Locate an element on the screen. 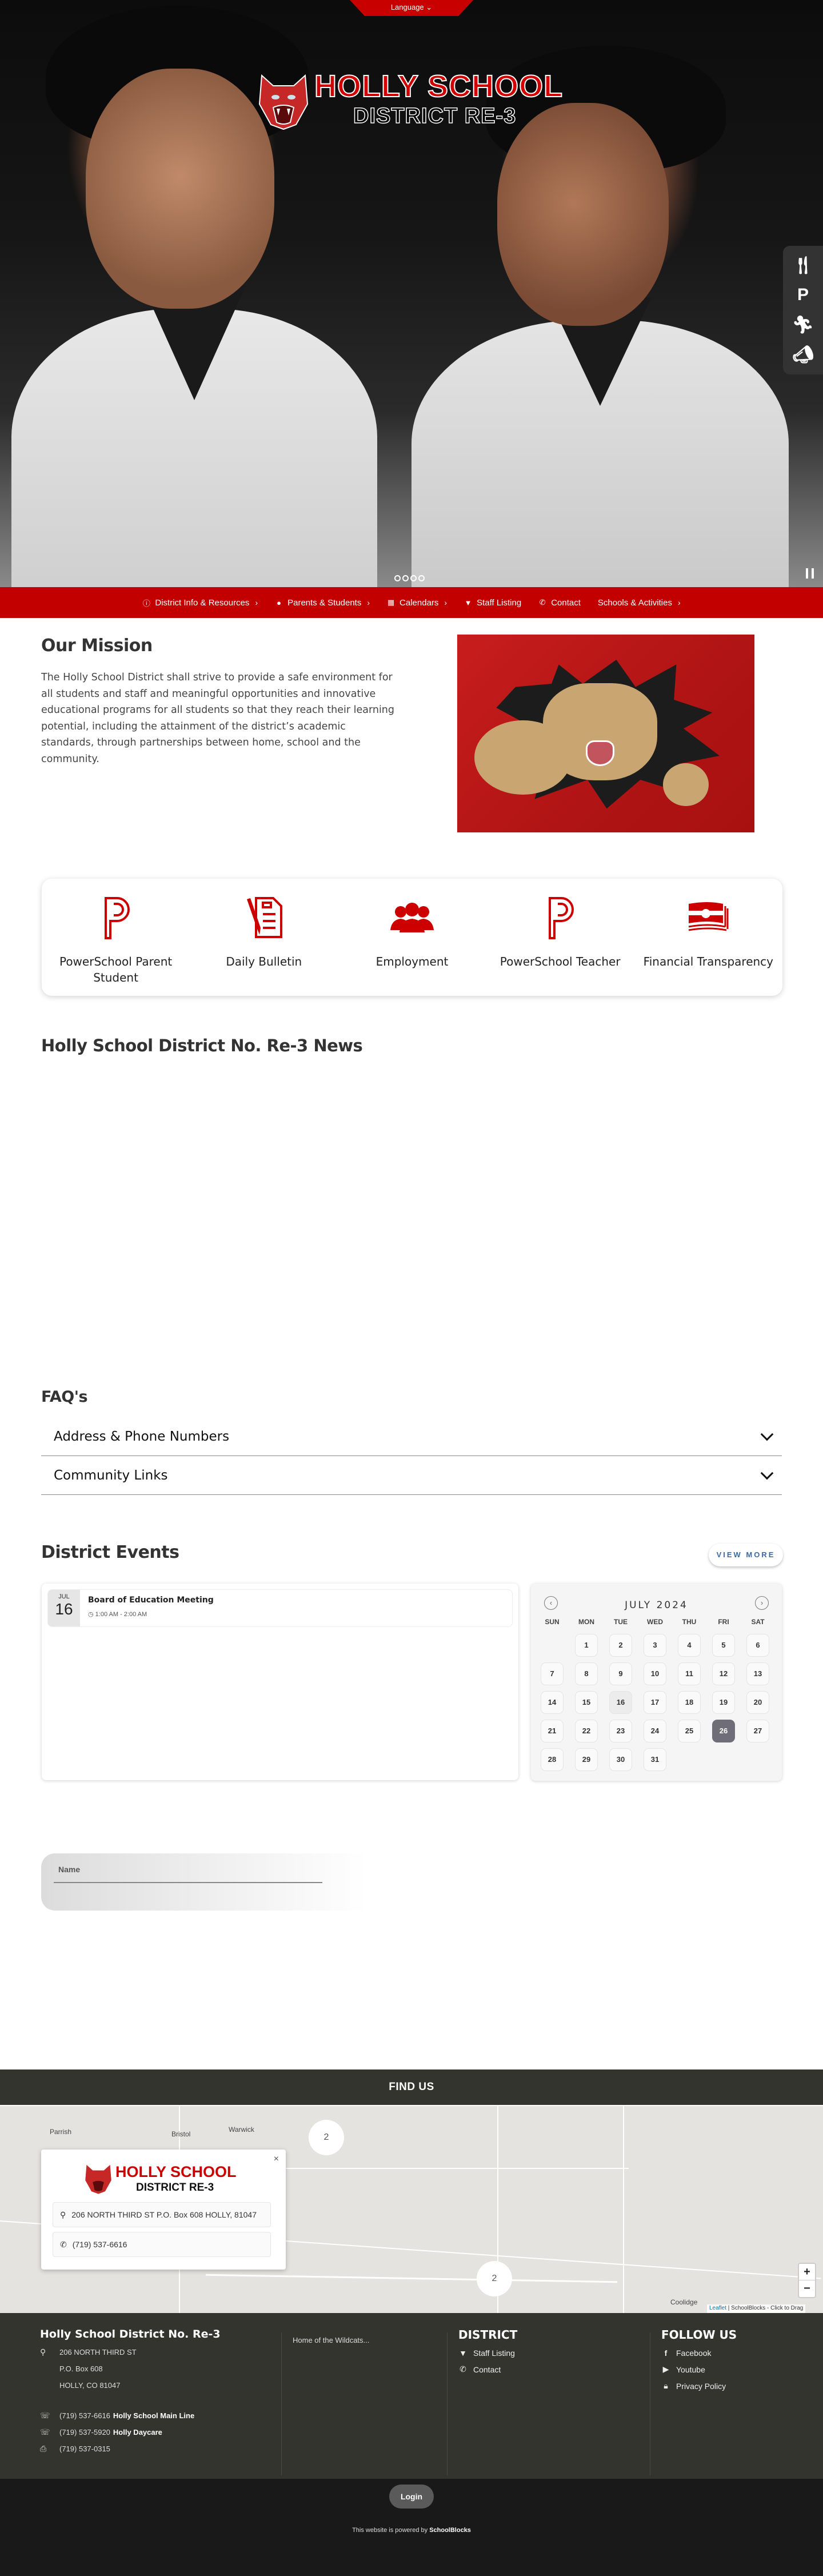  calendar-day: 19 is located at coordinates (723, 1703).